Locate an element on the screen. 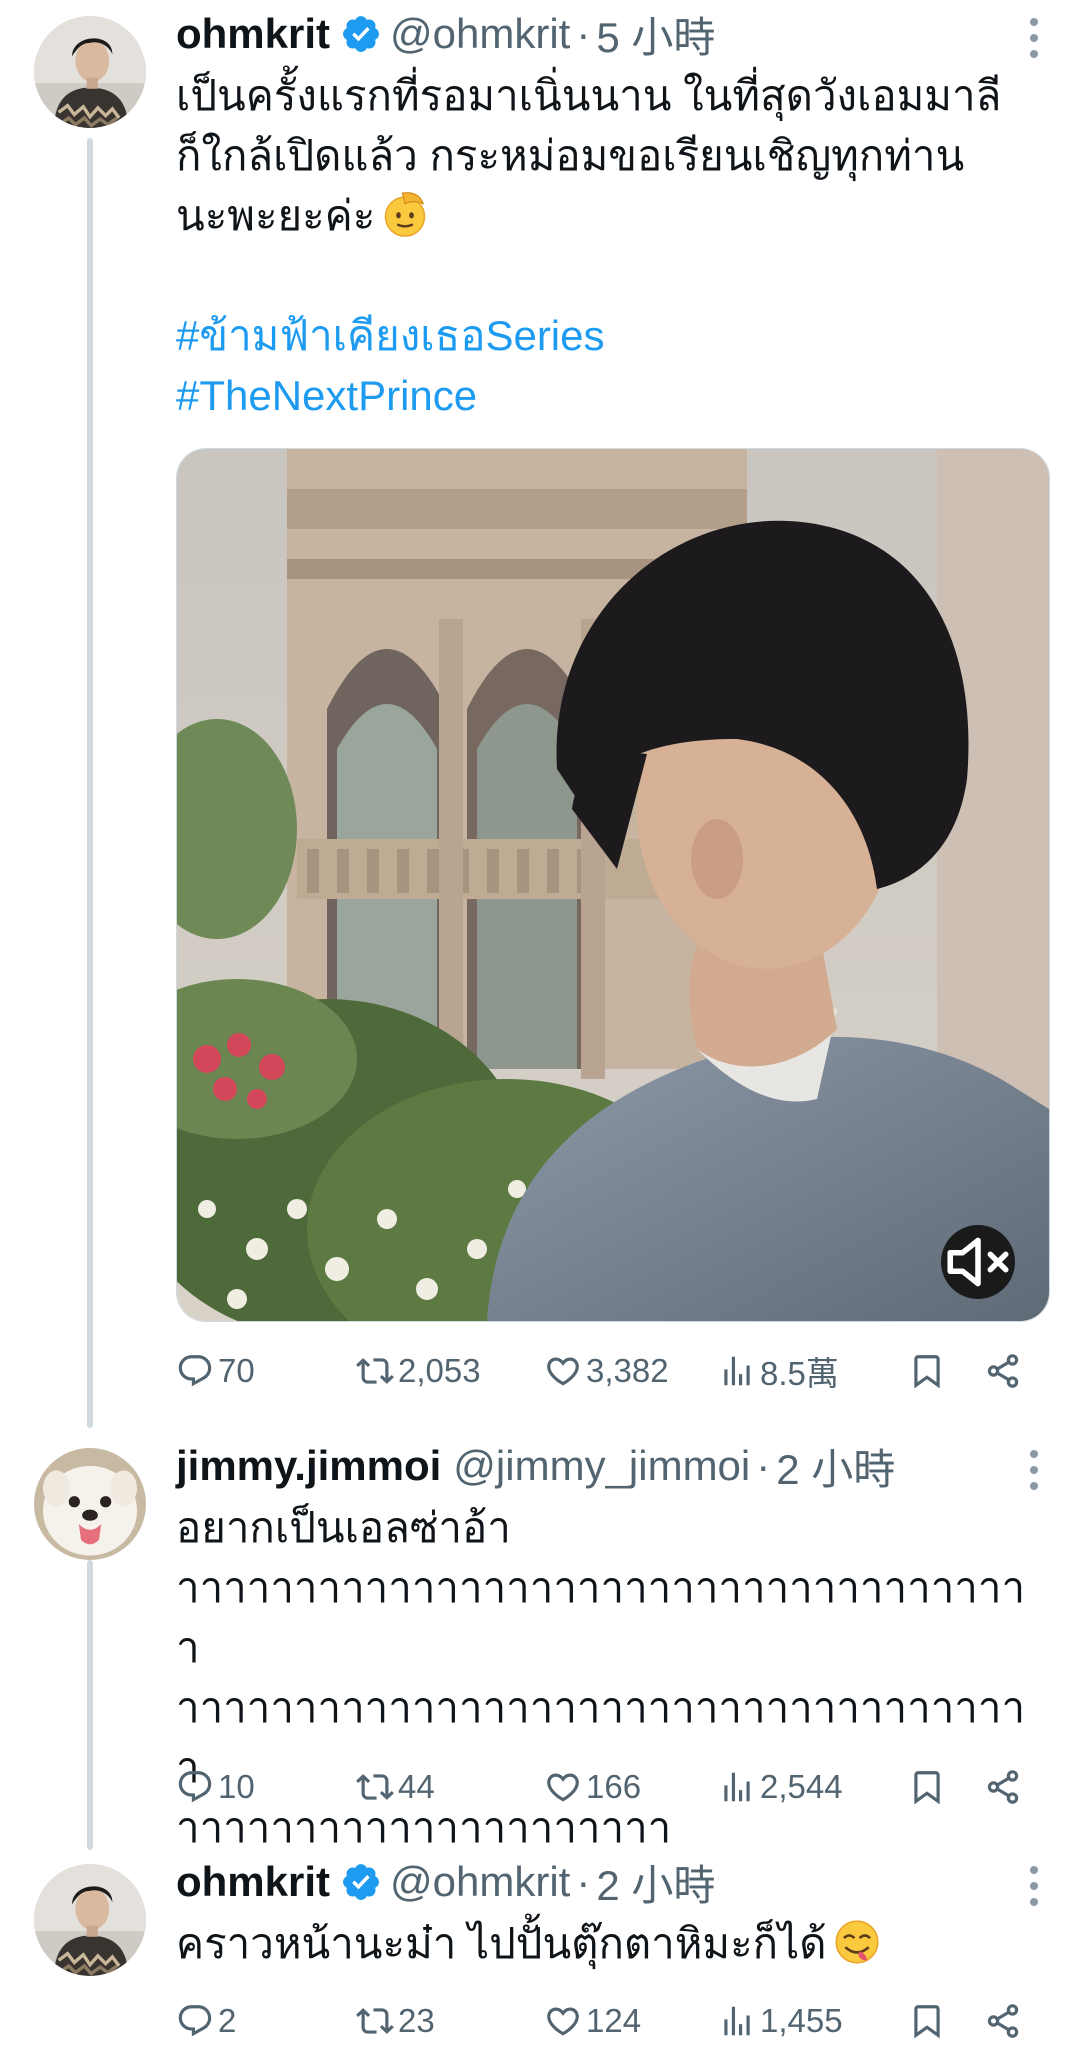  reply-count: 70 is located at coordinates (236, 1370).